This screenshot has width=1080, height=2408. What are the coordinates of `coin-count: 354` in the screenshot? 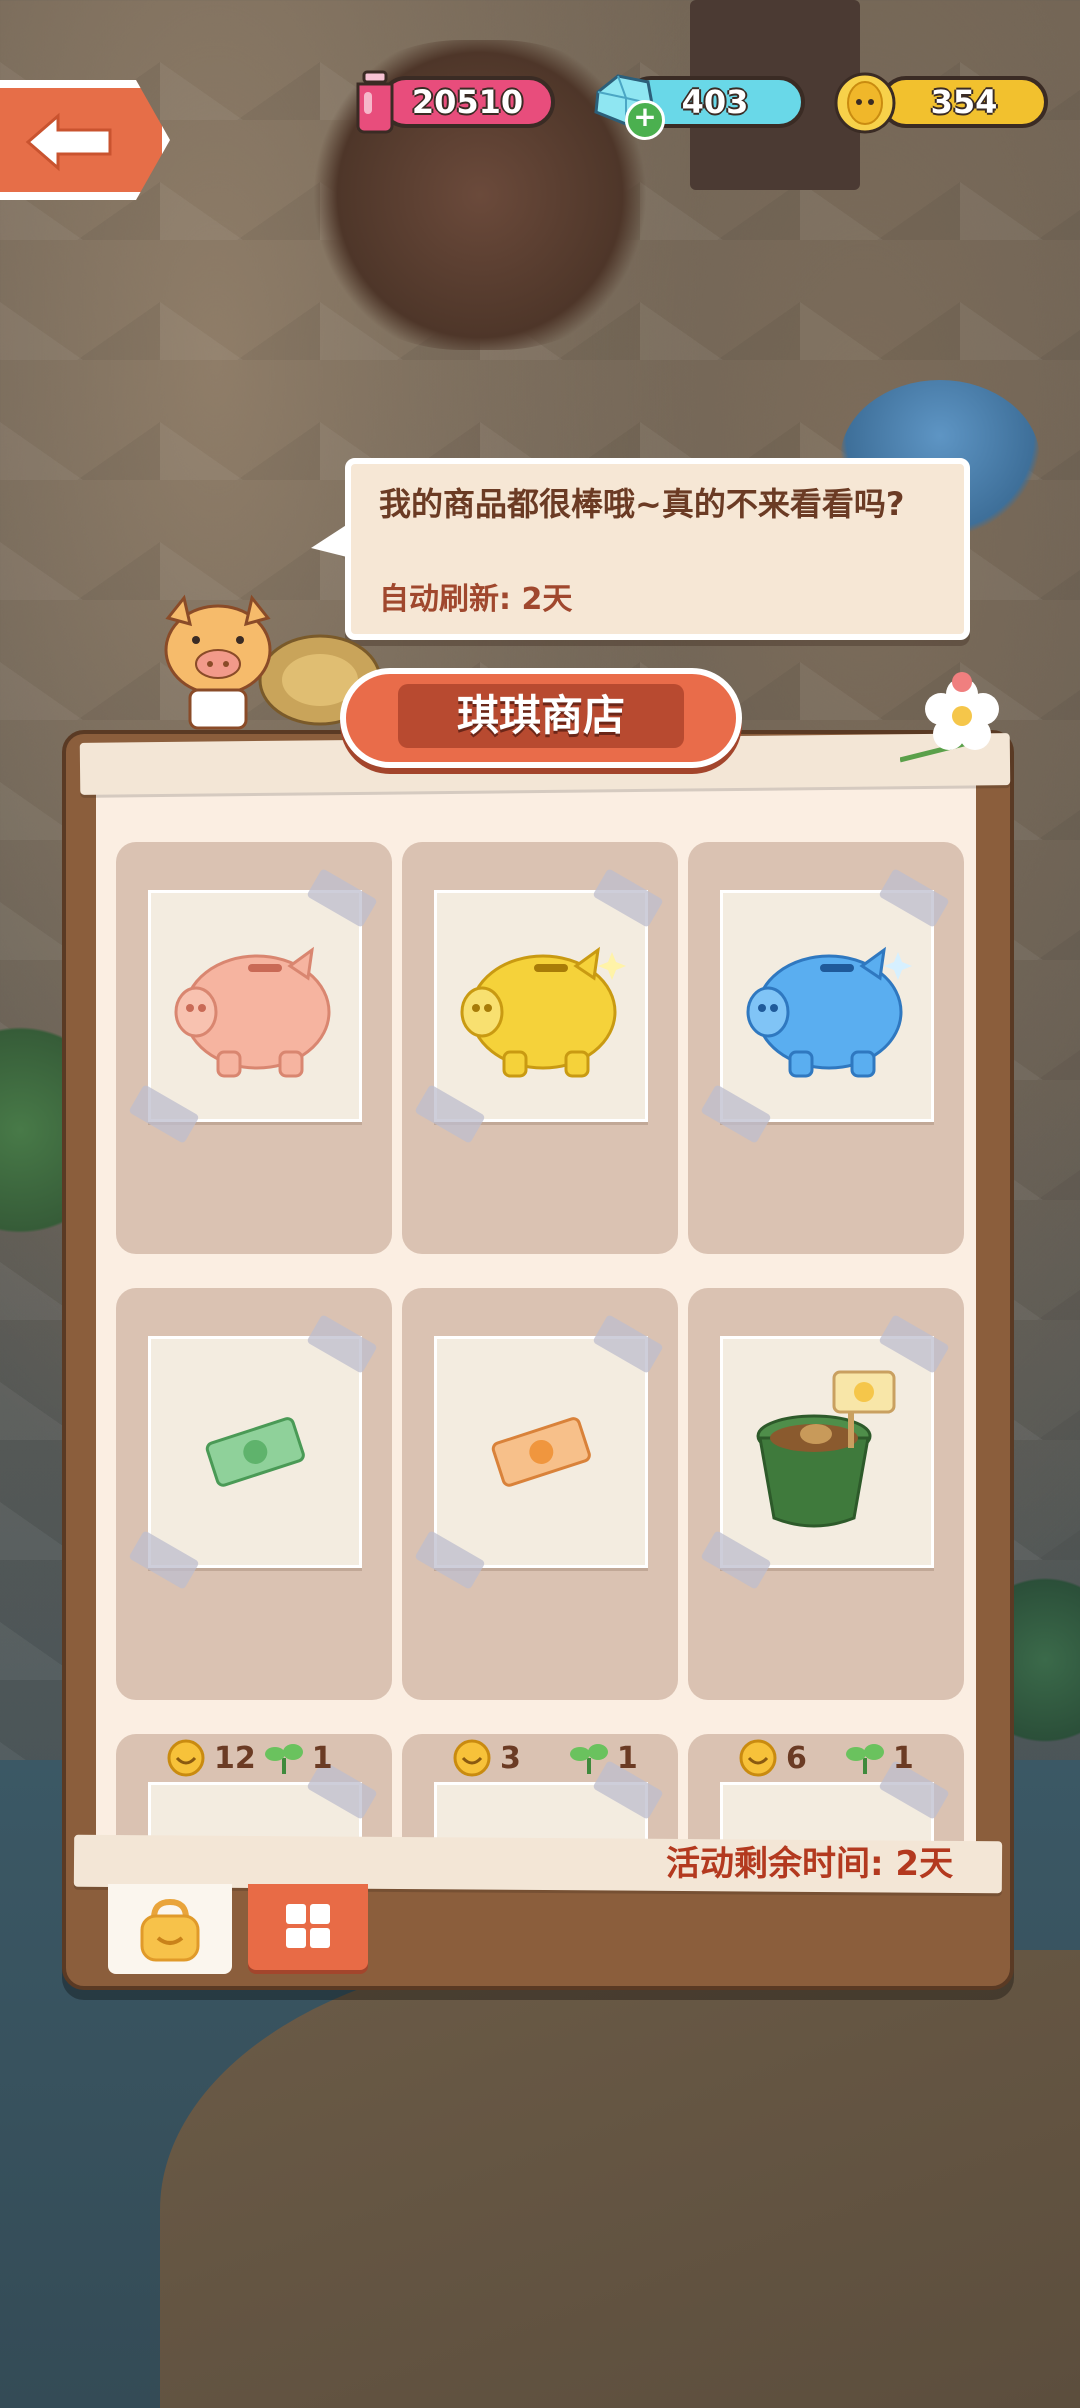 It's located at (964, 102).